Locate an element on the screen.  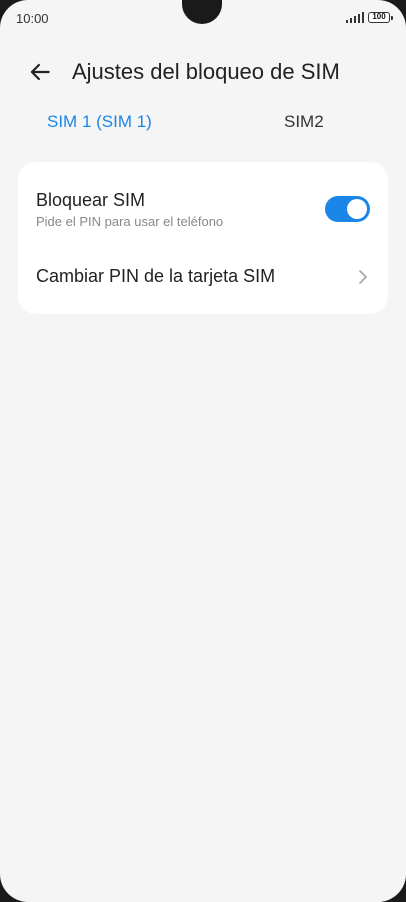
change-pin-row: Cambiar PIN de la tarjeta SIM is located at coordinates (203, 277).